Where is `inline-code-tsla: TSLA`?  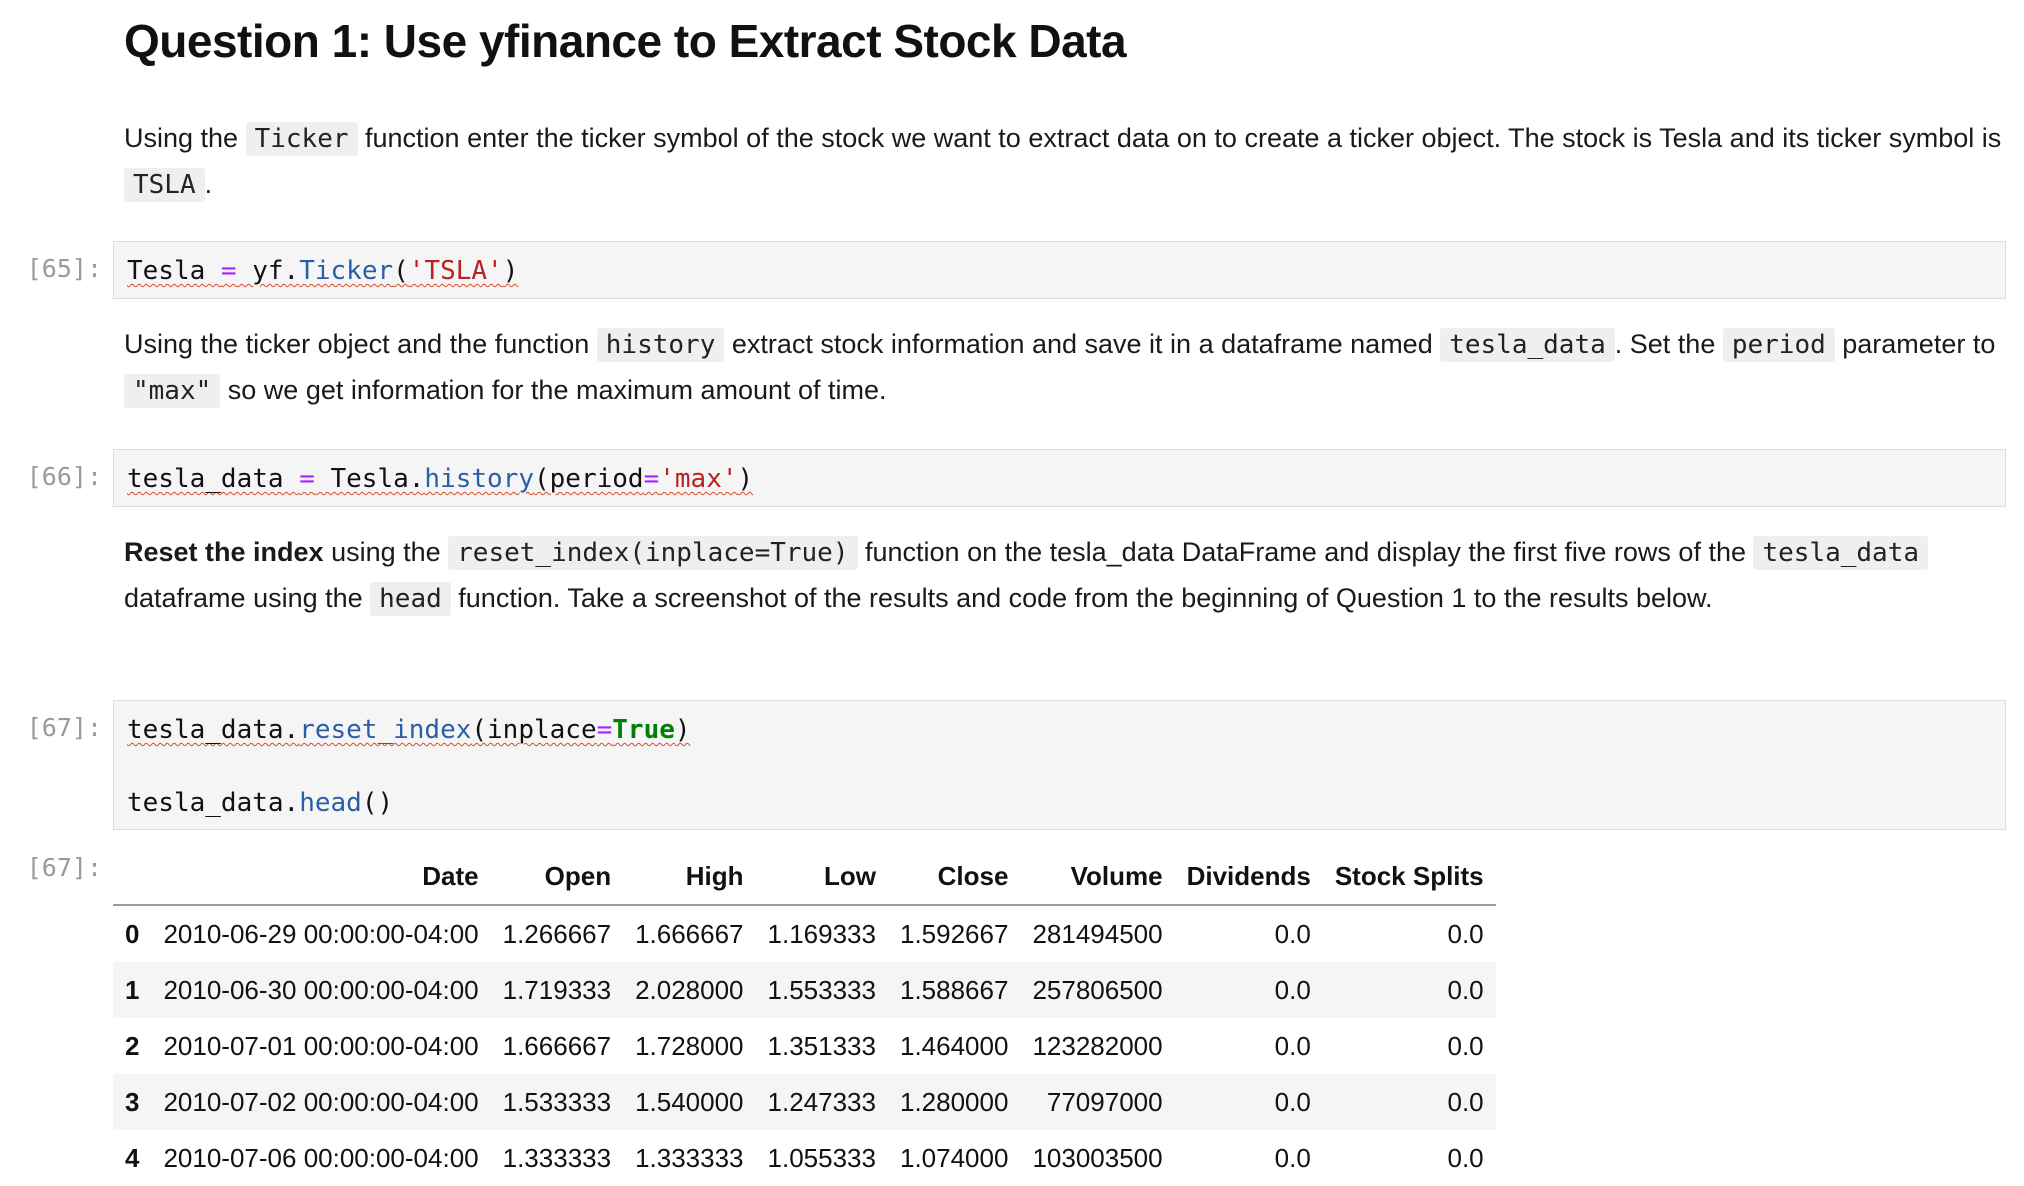
inline-code-tsla: TSLA is located at coordinates (164, 185).